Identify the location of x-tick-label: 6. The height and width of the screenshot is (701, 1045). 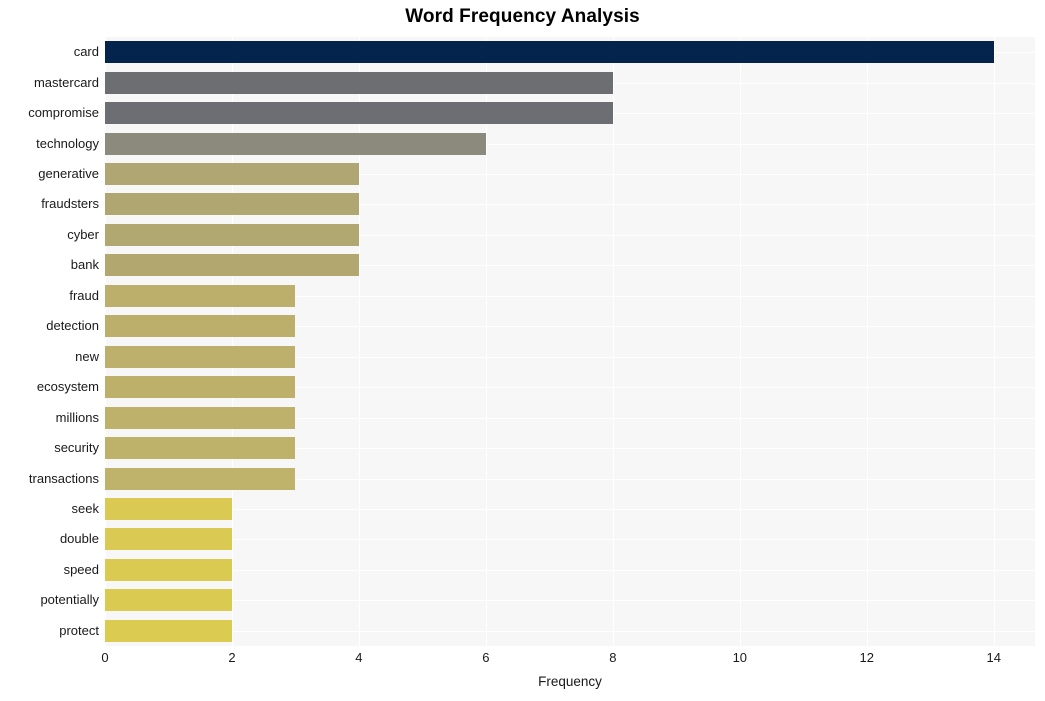
(486, 657).